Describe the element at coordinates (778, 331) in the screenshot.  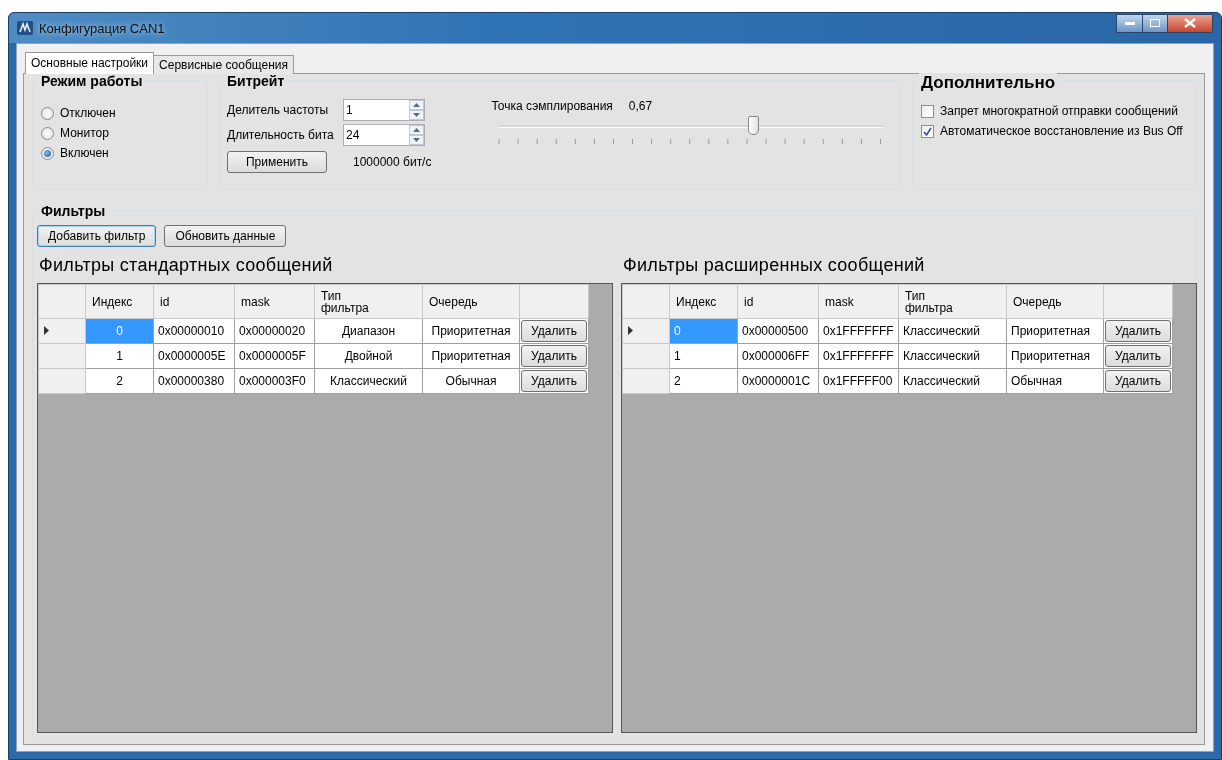
I see `table-cell: 0x00000500` at that location.